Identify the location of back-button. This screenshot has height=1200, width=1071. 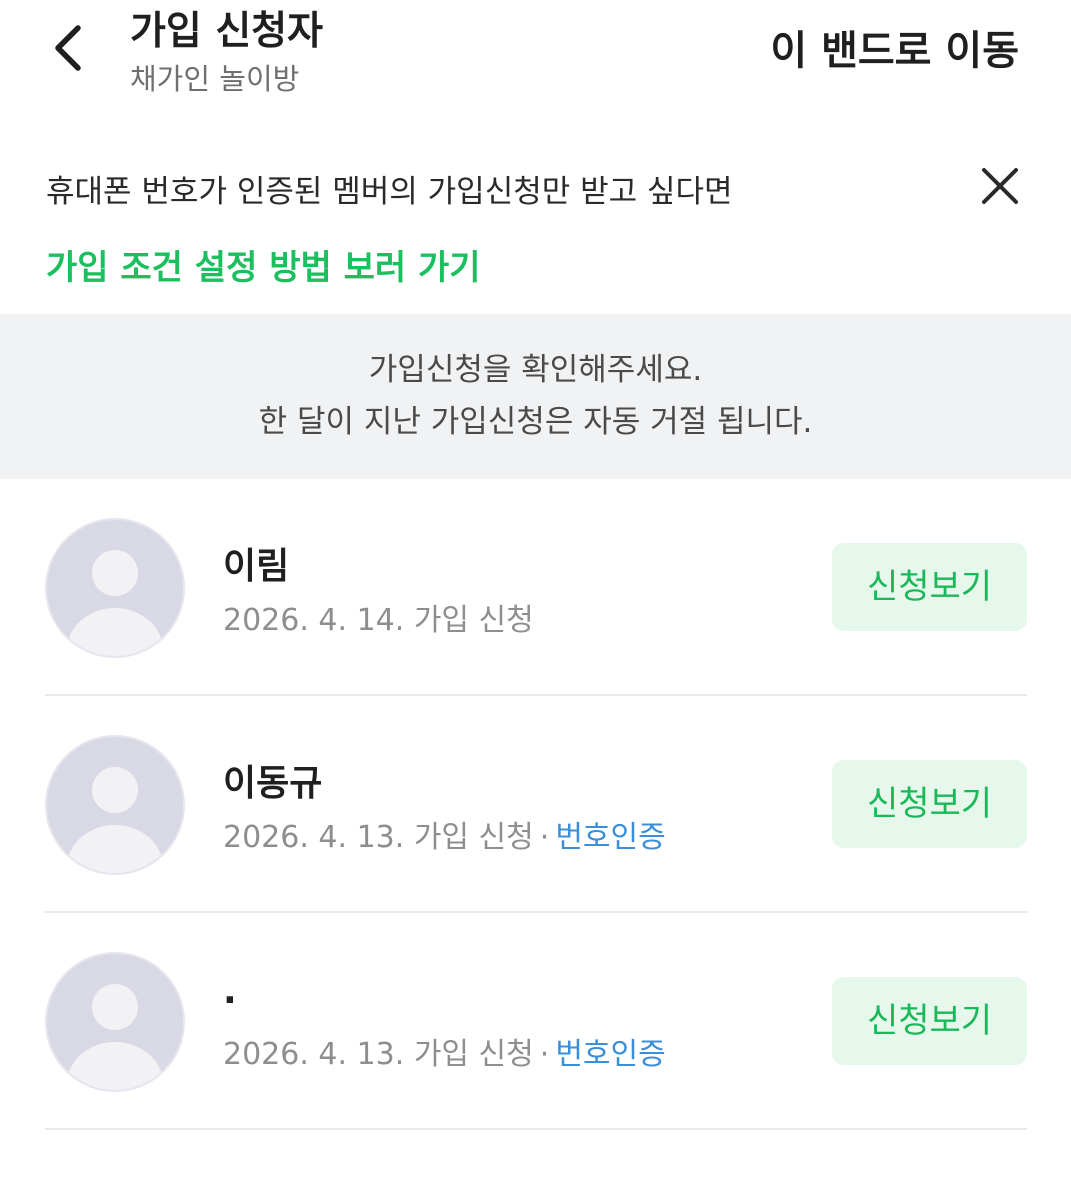
(69, 48).